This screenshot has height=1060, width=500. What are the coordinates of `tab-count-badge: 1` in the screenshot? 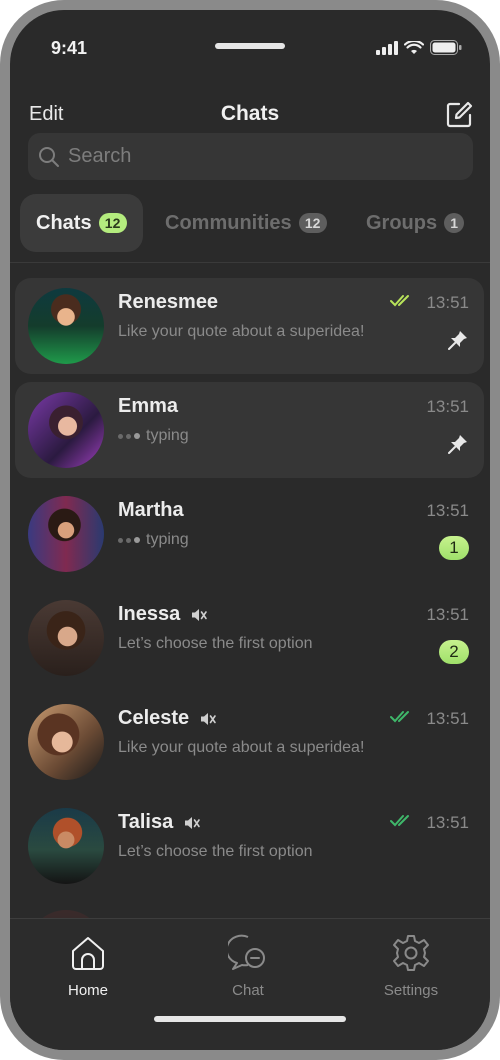 It's located at (454, 223).